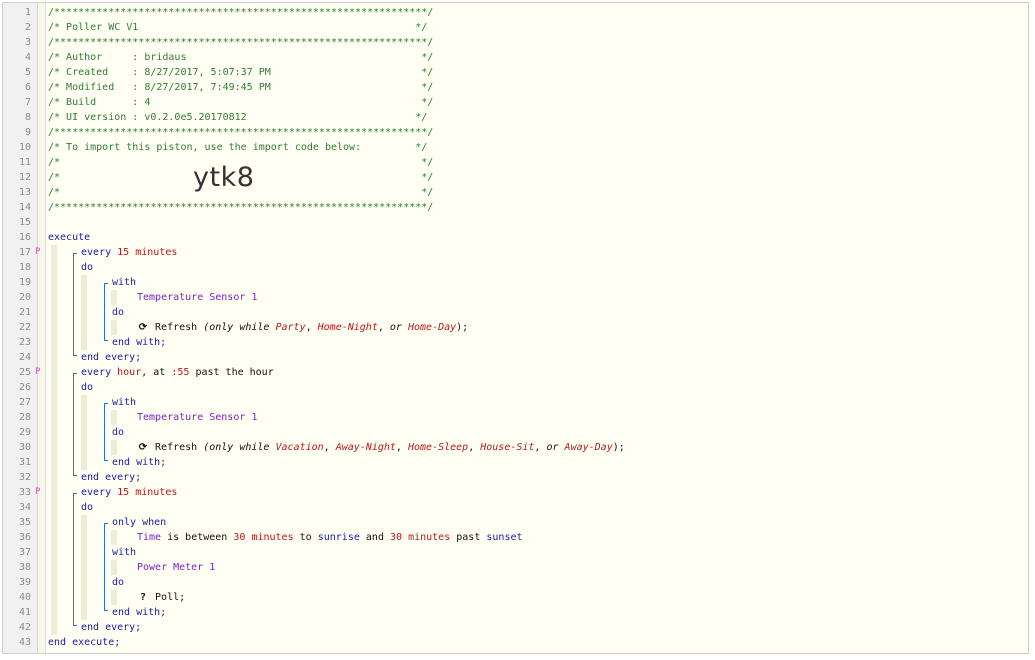 This screenshot has width=1035, height=660. What do you see at coordinates (24, 552) in the screenshot?
I see `line-number: 37` at bounding box center [24, 552].